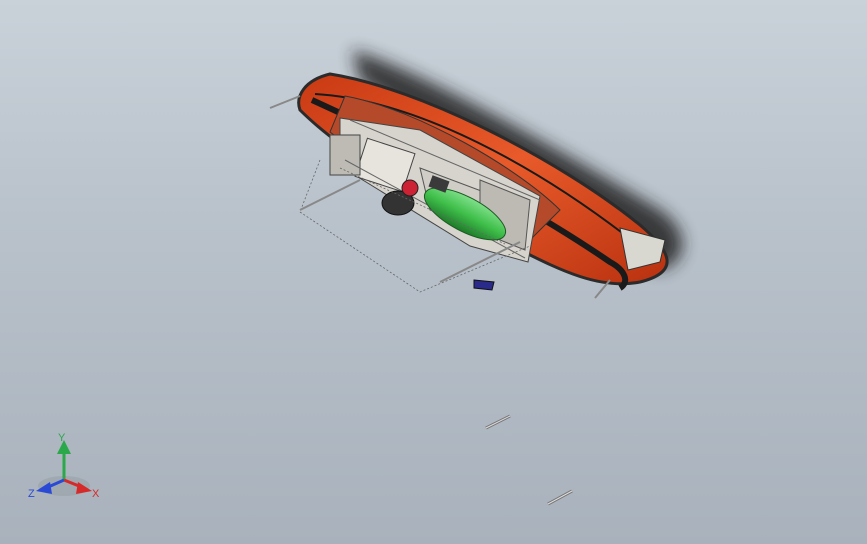 The width and height of the screenshot is (867, 544). I want to click on x-axis-label: X, so click(96, 494).